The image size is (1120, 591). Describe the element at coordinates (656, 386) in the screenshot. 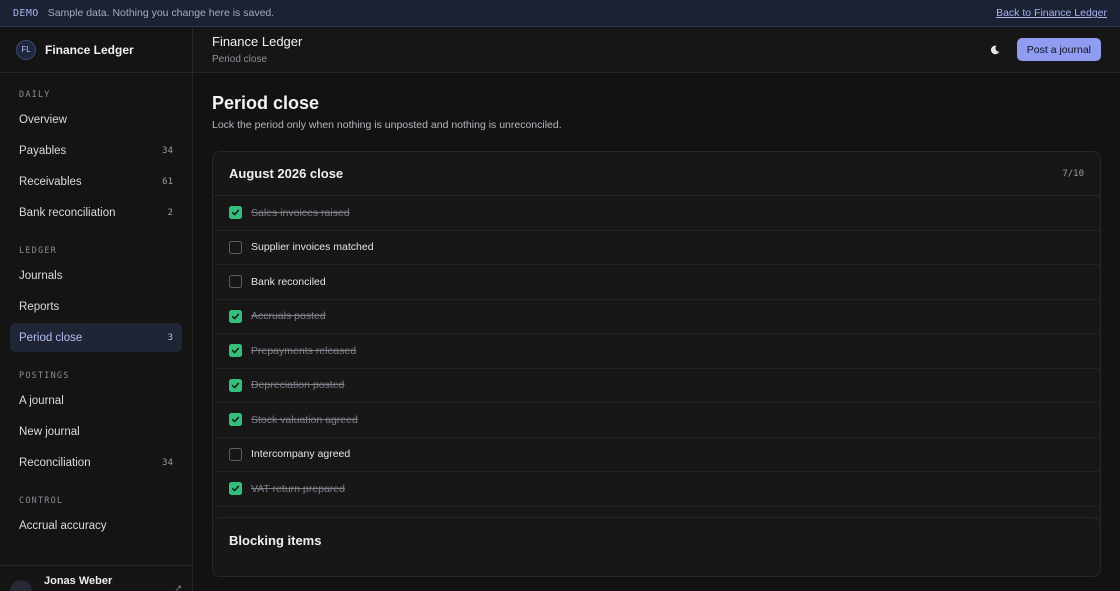

I see `checklist-item: Depreciation posted` at that location.